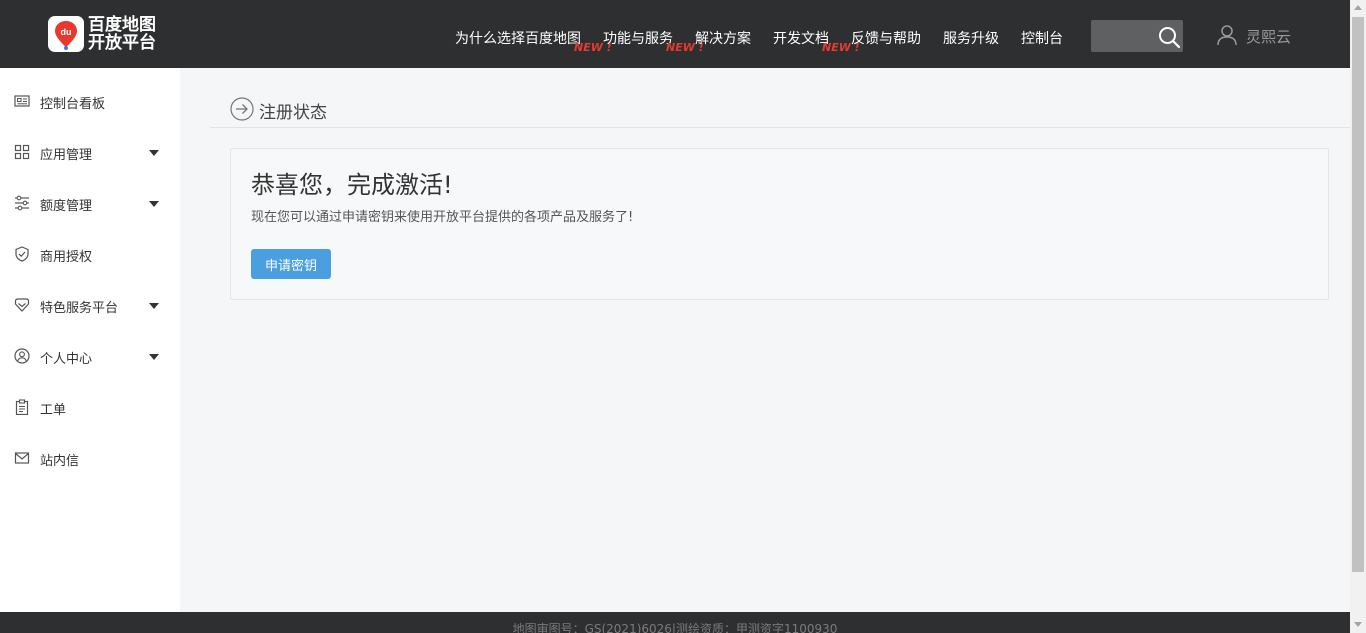 This screenshot has width=1366, height=633. What do you see at coordinates (1358, 294) in the screenshot?
I see `scrollbar-thumb` at bounding box center [1358, 294].